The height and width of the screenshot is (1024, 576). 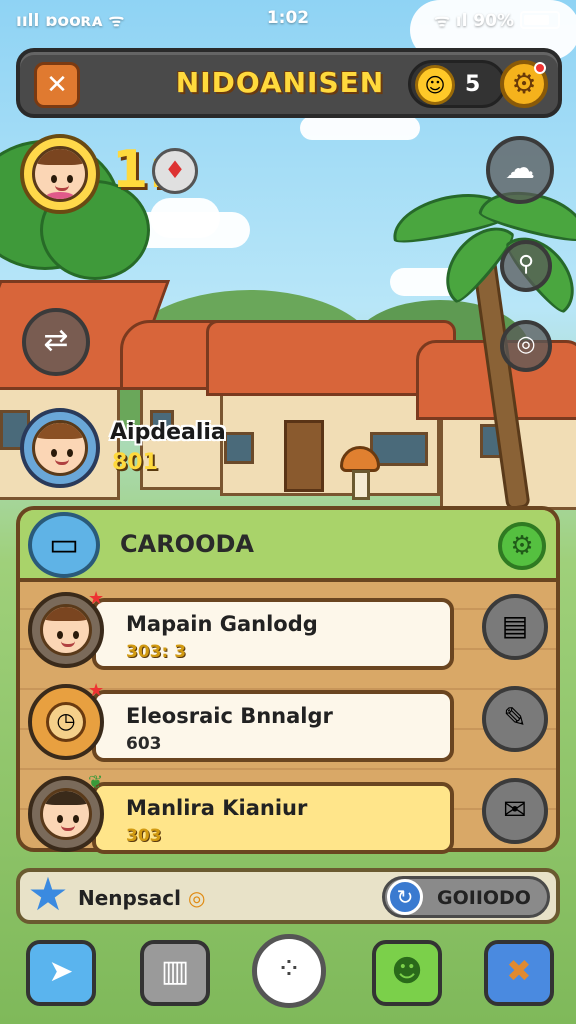 What do you see at coordinates (142, 898) in the screenshot?
I see `info-label: Nenpsacl ◎` at bounding box center [142, 898].